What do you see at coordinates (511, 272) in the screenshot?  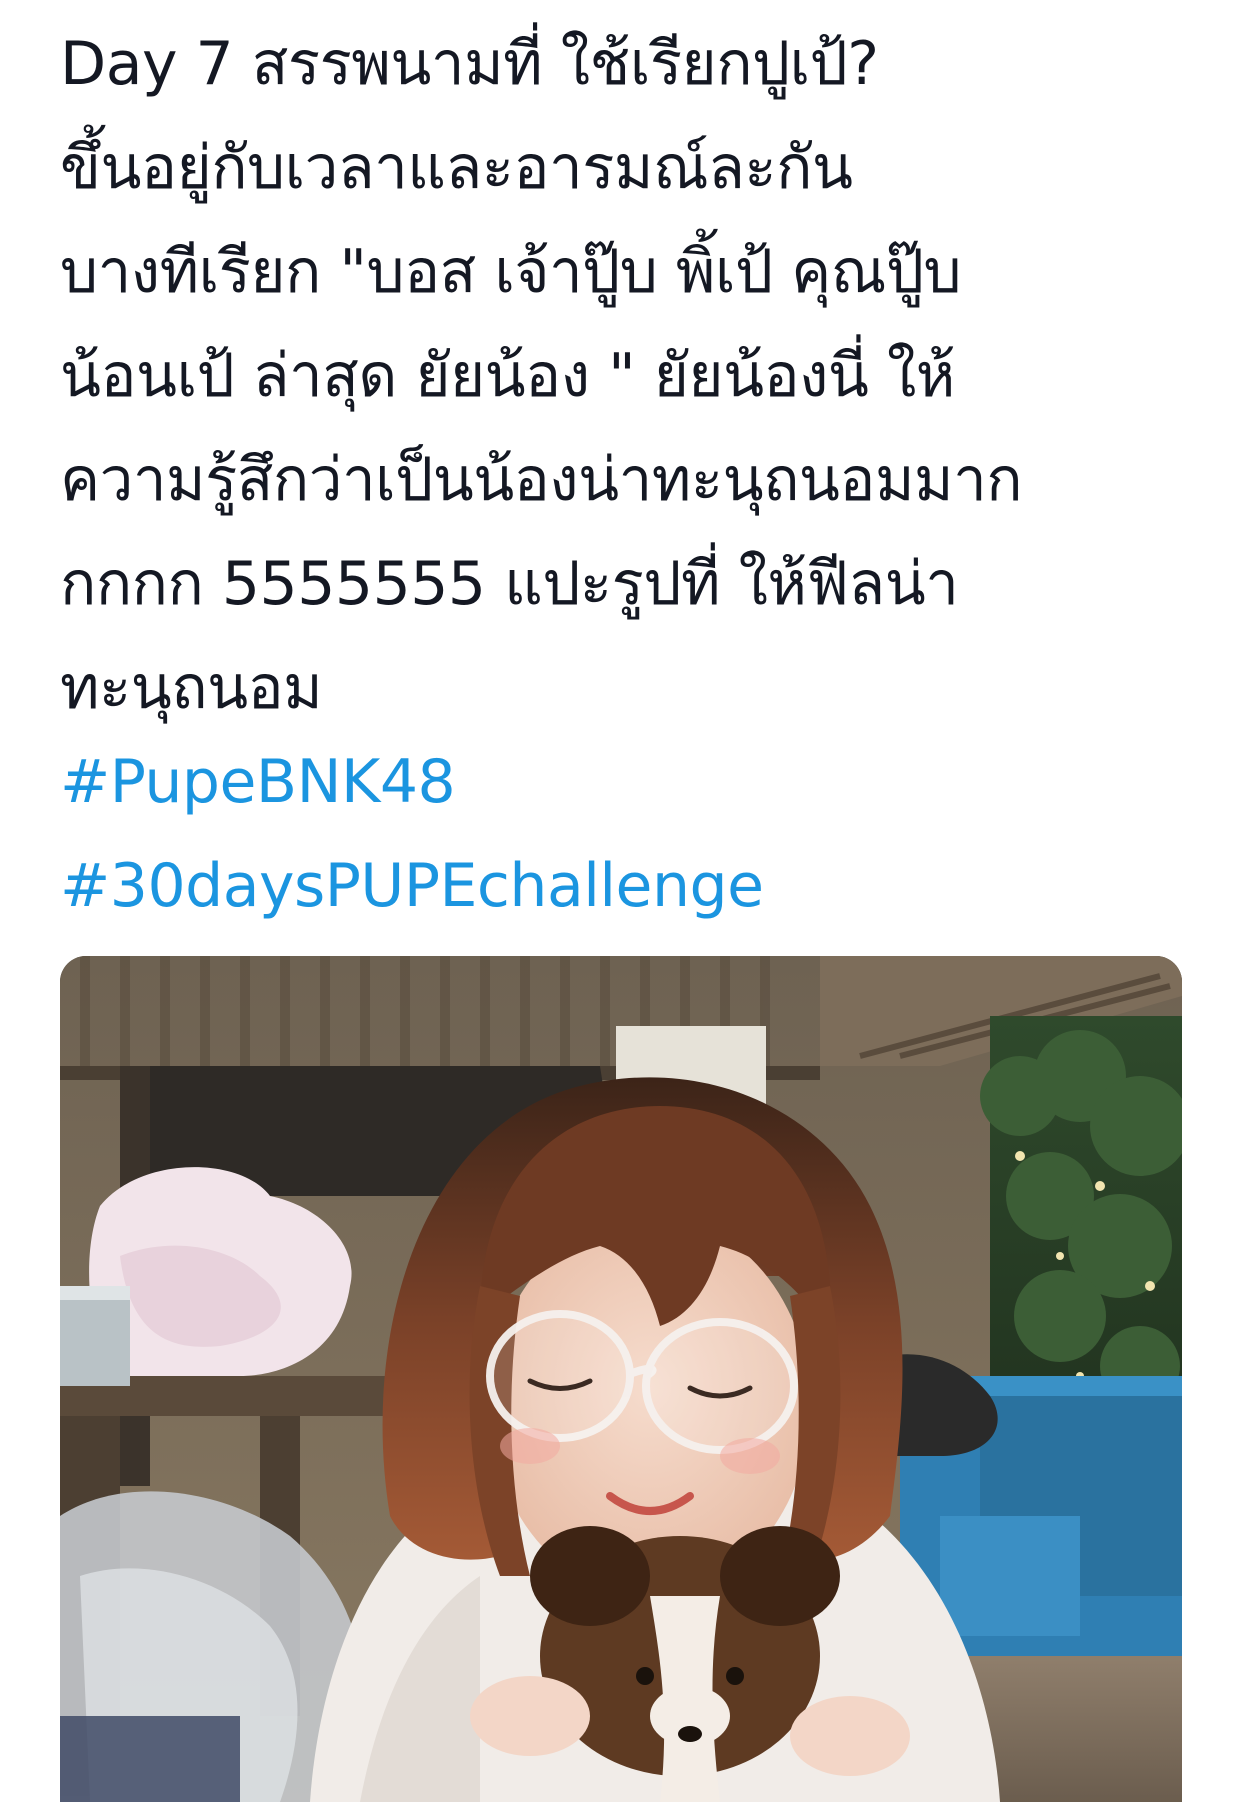 I see `tweet-text-line: บางทีเรียก "บอส เจ้าปู๊บ พิ้เป้ คุณปู๊บ` at bounding box center [511, 272].